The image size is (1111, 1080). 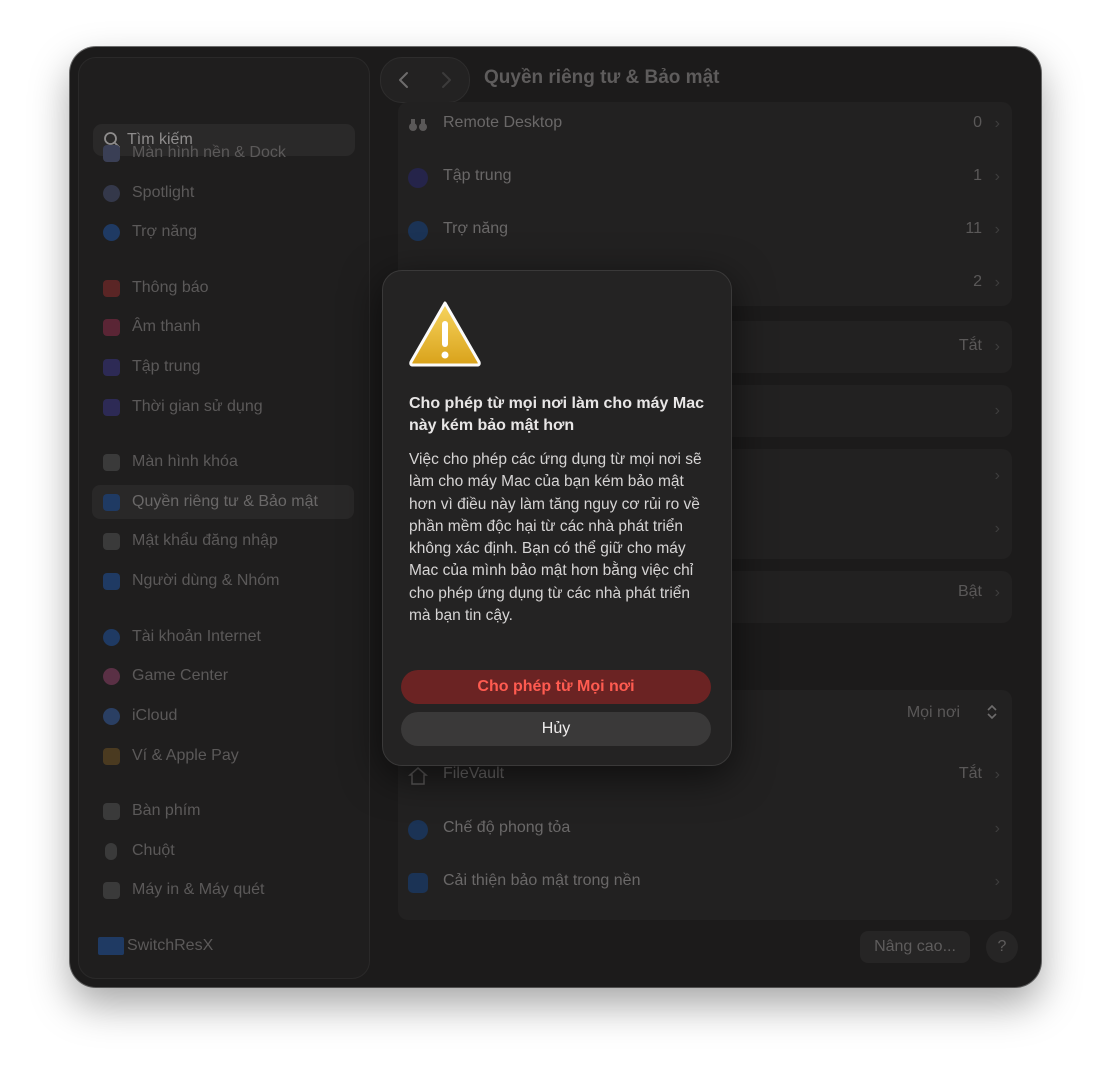 I want to click on row-accessibility: Trợ năng 11 ›, so click(x=705, y=231).